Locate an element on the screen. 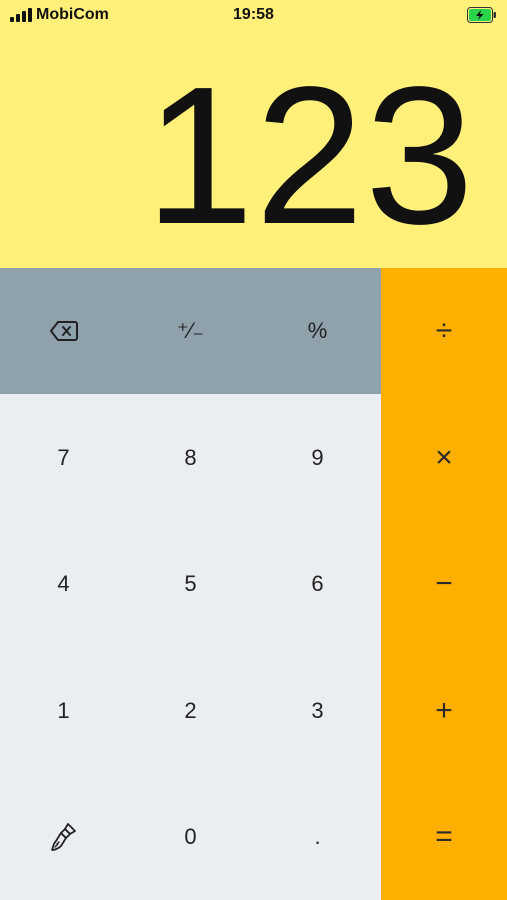 Image resolution: width=507 pixels, height=900 pixels. digit-3-label: 3 is located at coordinates (317, 710).